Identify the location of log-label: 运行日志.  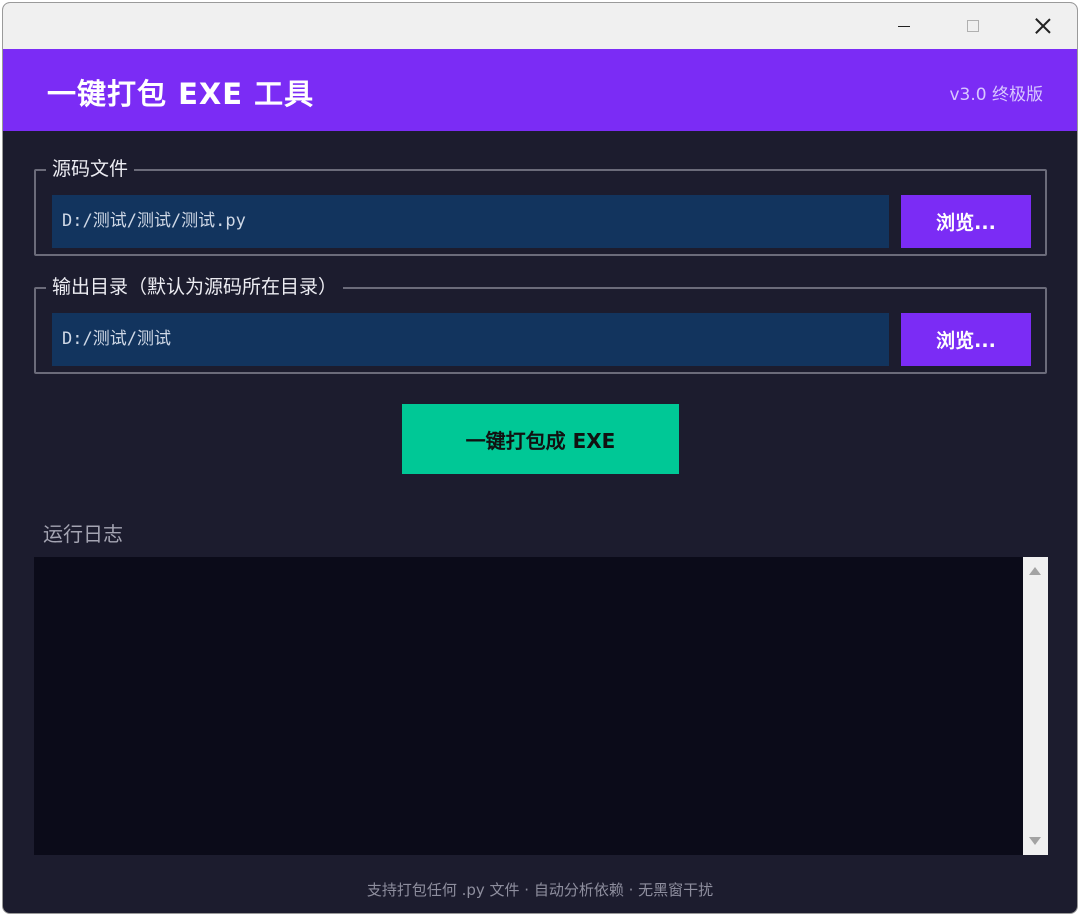
(83, 534).